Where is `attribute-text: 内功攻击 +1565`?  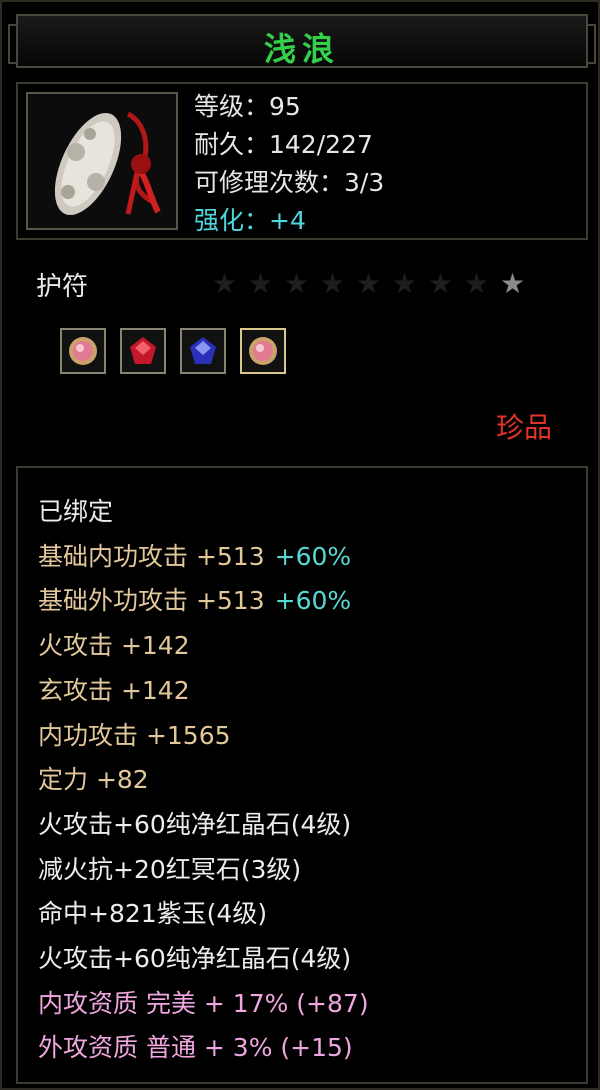
attribute-text: 内功攻击 +1565 is located at coordinates (134, 735).